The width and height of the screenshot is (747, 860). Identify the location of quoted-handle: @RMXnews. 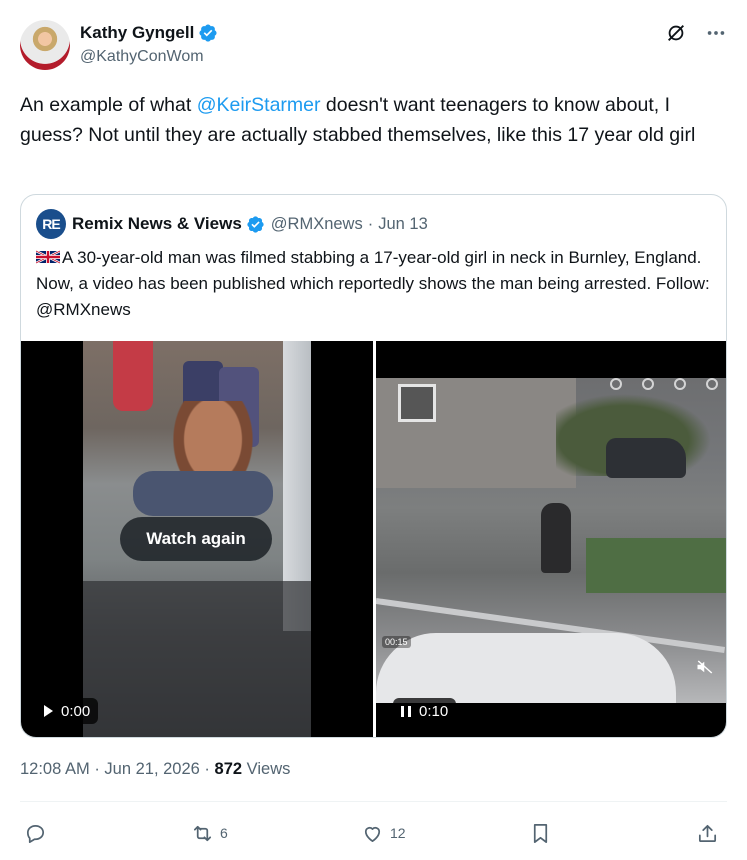
(316, 223).